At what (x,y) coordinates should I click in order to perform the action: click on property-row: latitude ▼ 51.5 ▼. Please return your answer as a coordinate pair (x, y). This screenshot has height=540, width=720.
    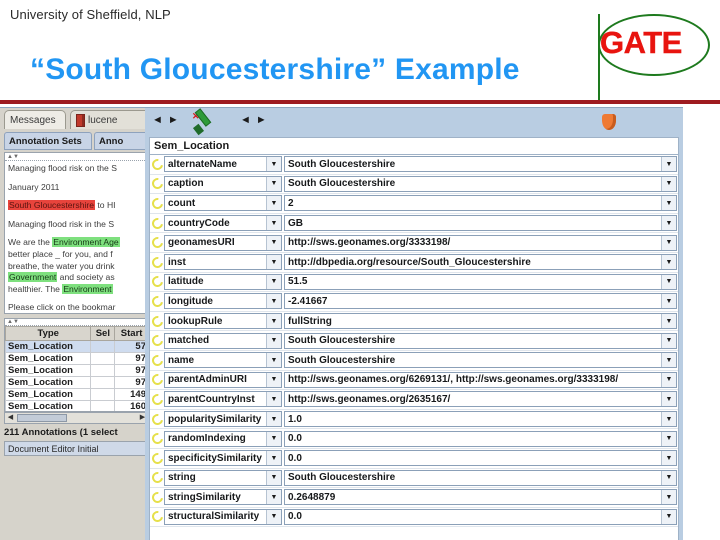
    Looking at the image, I should click on (414, 283).